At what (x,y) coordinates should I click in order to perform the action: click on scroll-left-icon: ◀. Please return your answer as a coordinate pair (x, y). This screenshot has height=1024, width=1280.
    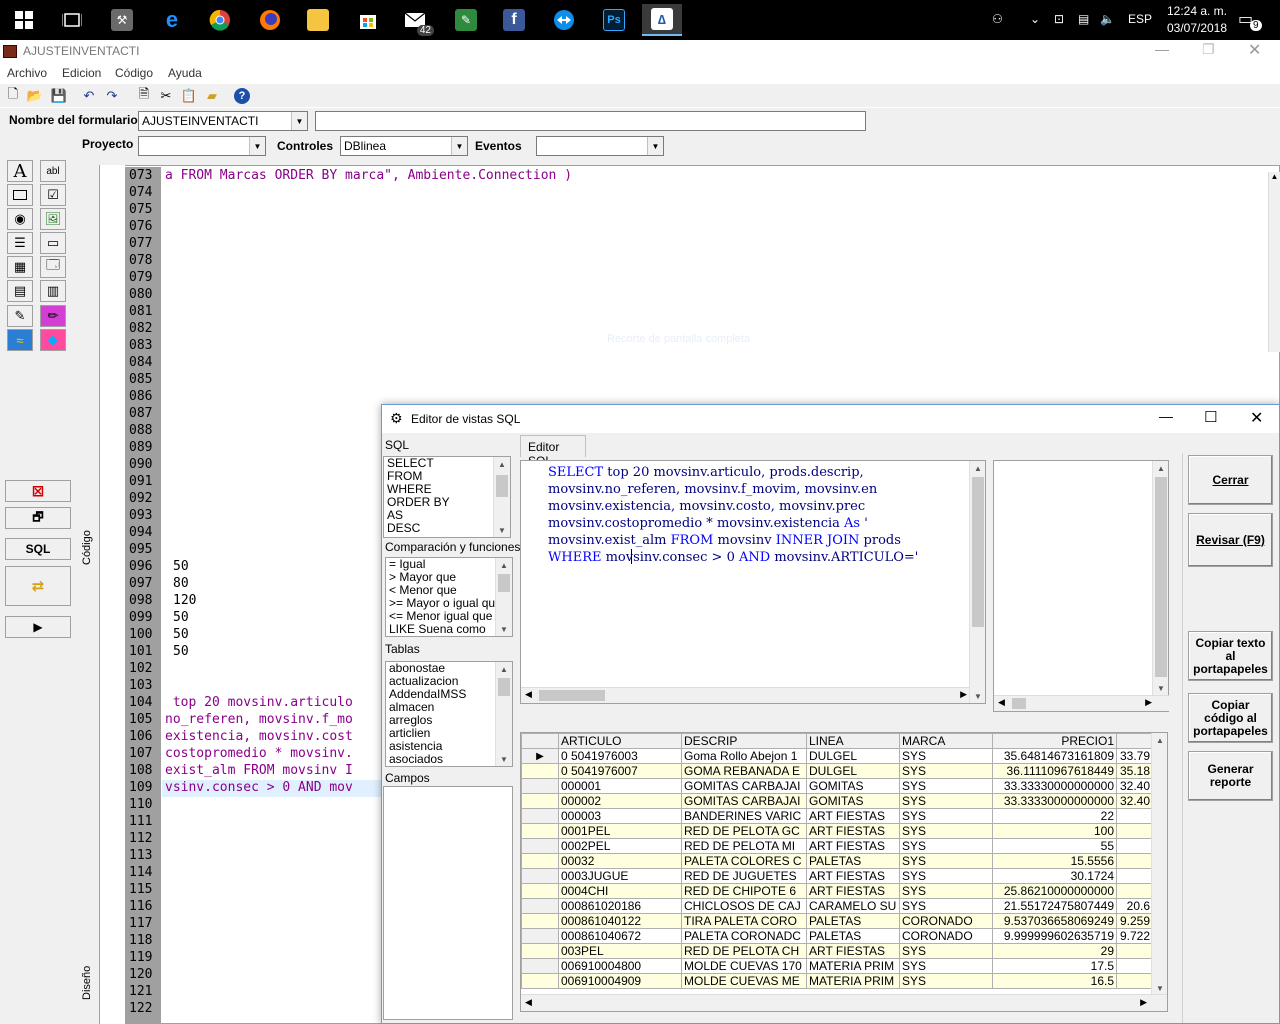
    Looking at the image, I should click on (528, 1002).